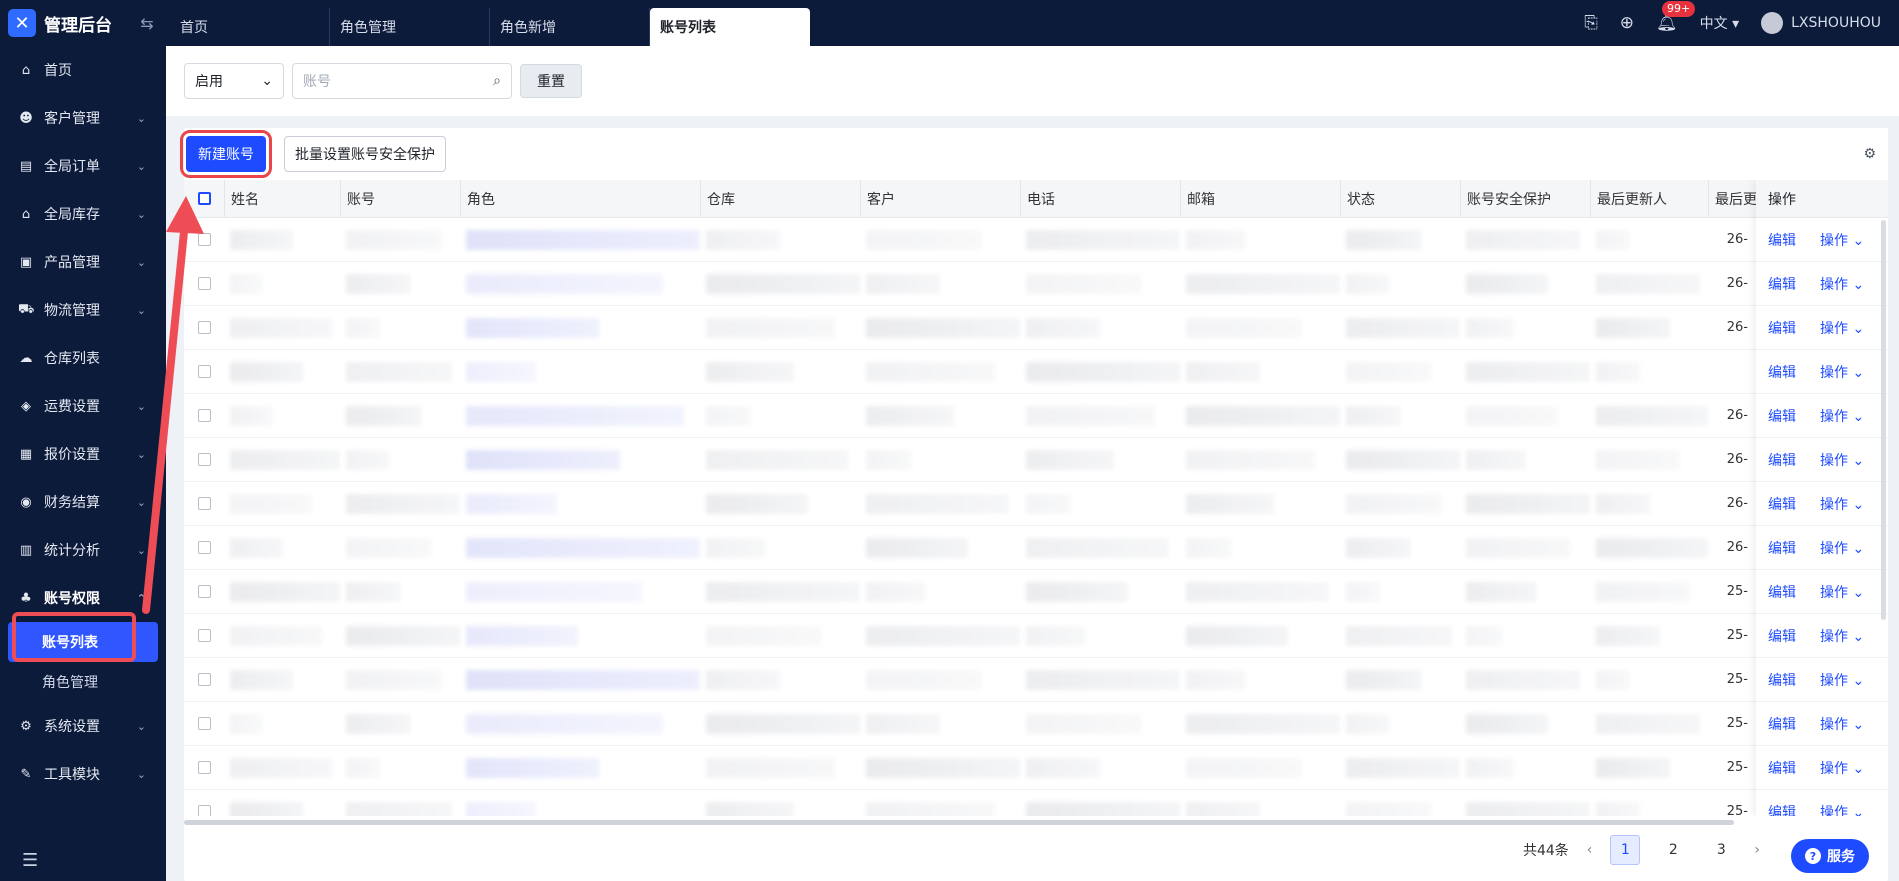 This screenshot has width=1899, height=881. I want to click on horizontal-scrollbar, so click(959, 822).